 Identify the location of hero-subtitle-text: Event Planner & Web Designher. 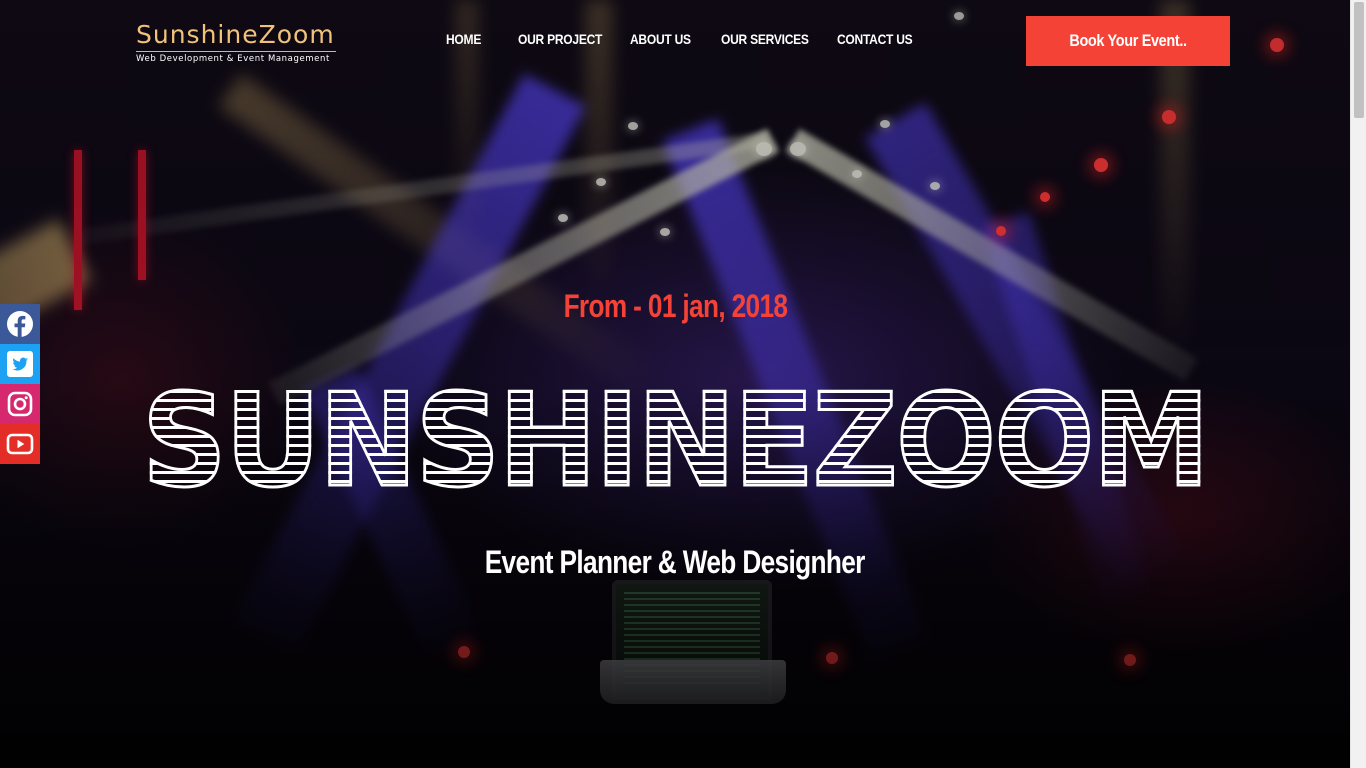
(675, 562).